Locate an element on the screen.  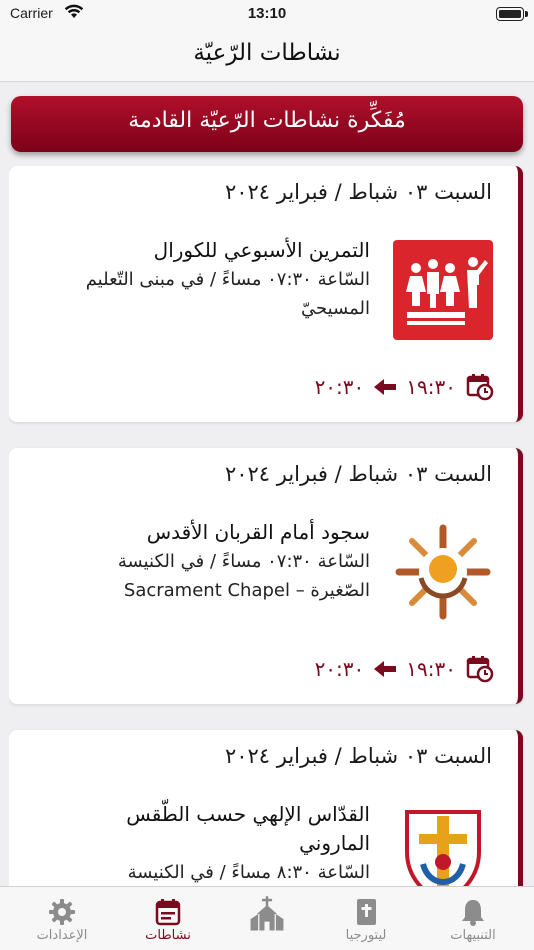
activity-title: التمرين الأسبوعي للكورال is located at coordinates (261, 250).